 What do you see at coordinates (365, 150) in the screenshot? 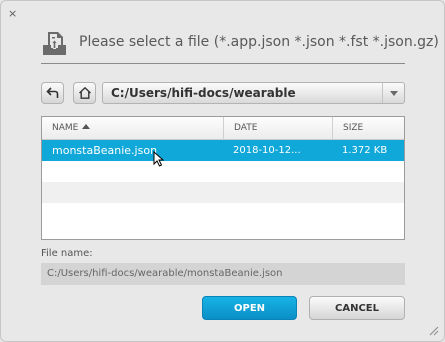
I see `file-size-cell: 1.372 KB` at bounding box center [365, 150].